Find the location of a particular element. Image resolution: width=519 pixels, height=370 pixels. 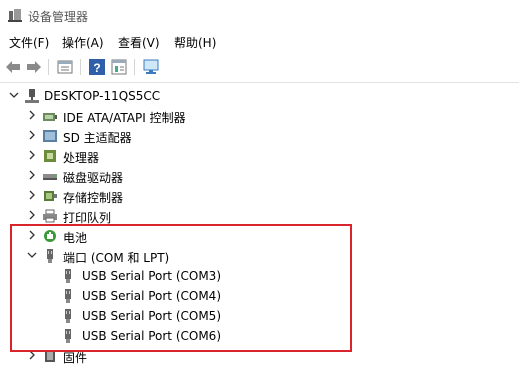

monitor-icon is located at coordinates (151, 67).